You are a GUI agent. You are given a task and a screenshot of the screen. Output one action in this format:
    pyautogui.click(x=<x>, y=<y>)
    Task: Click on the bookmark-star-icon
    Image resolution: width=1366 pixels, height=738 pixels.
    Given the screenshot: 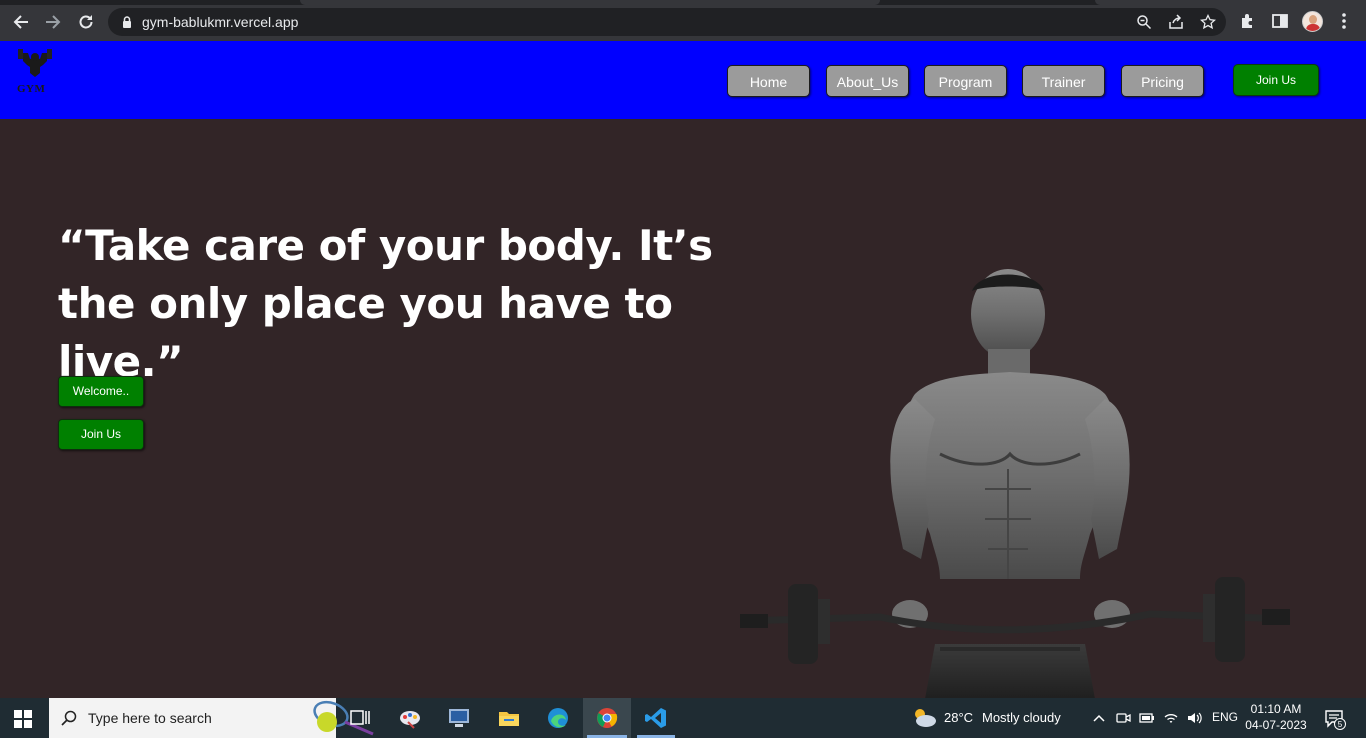 What is the action you would take?
    pyautogui.click(x=1208, y=22)
    